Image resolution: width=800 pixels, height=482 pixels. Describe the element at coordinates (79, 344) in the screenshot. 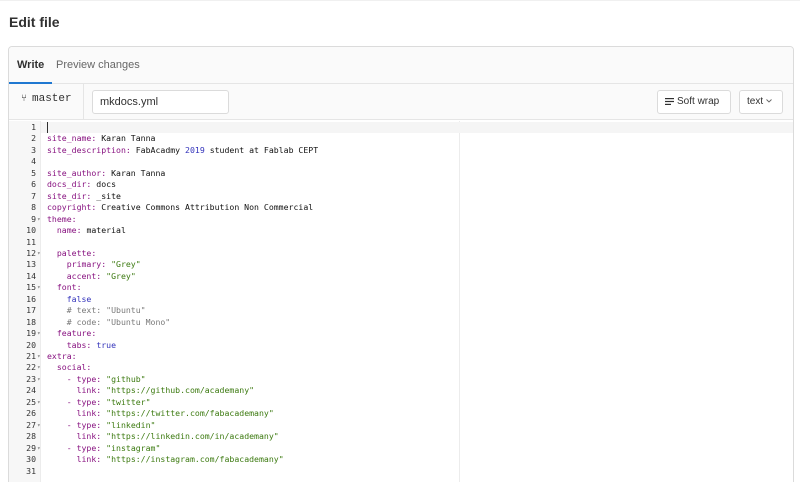

I see `code-token: tabs:` at that location.